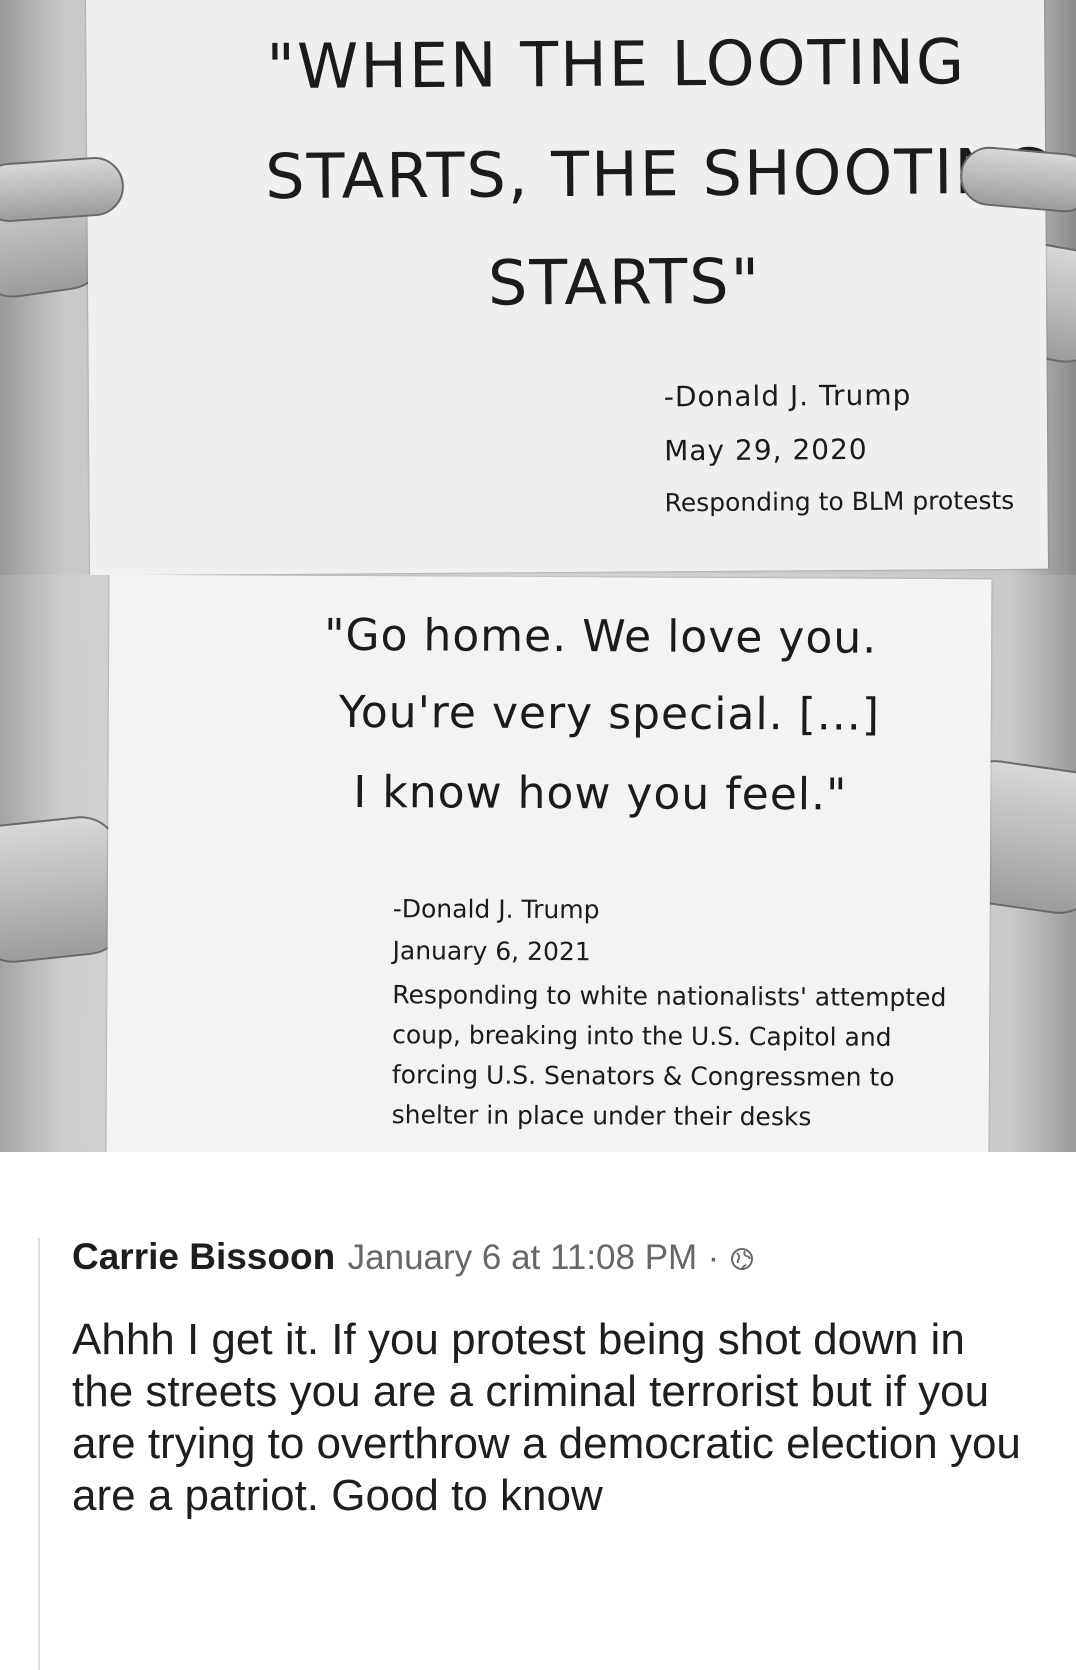  What do you see at coordinates (624, 282) in the screenshot?
I see `sign-quote-line: STARTS"` at bounding box center [624, 282].